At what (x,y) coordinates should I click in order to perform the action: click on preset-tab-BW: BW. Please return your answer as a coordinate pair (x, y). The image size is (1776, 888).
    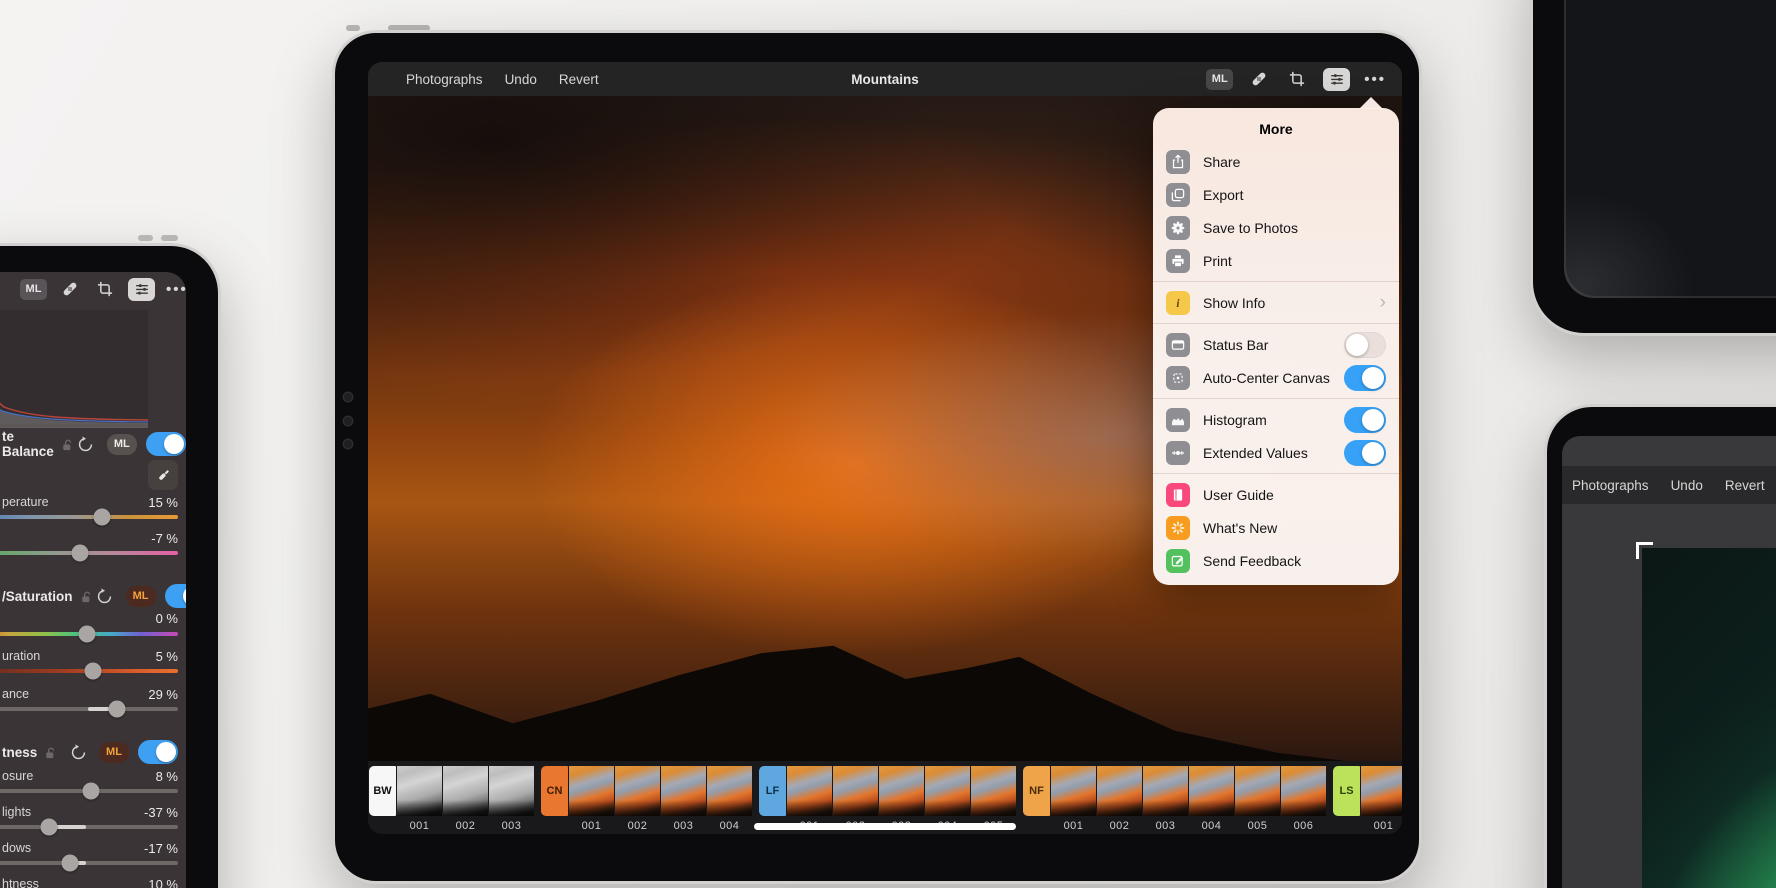
    Looking at the image, I should click on (382, 791).